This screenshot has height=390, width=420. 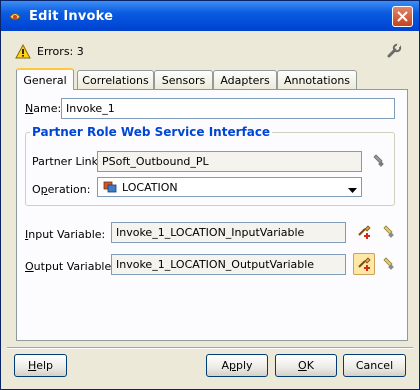 I want to click on ok-button: OK, so click(x=306, y=365).